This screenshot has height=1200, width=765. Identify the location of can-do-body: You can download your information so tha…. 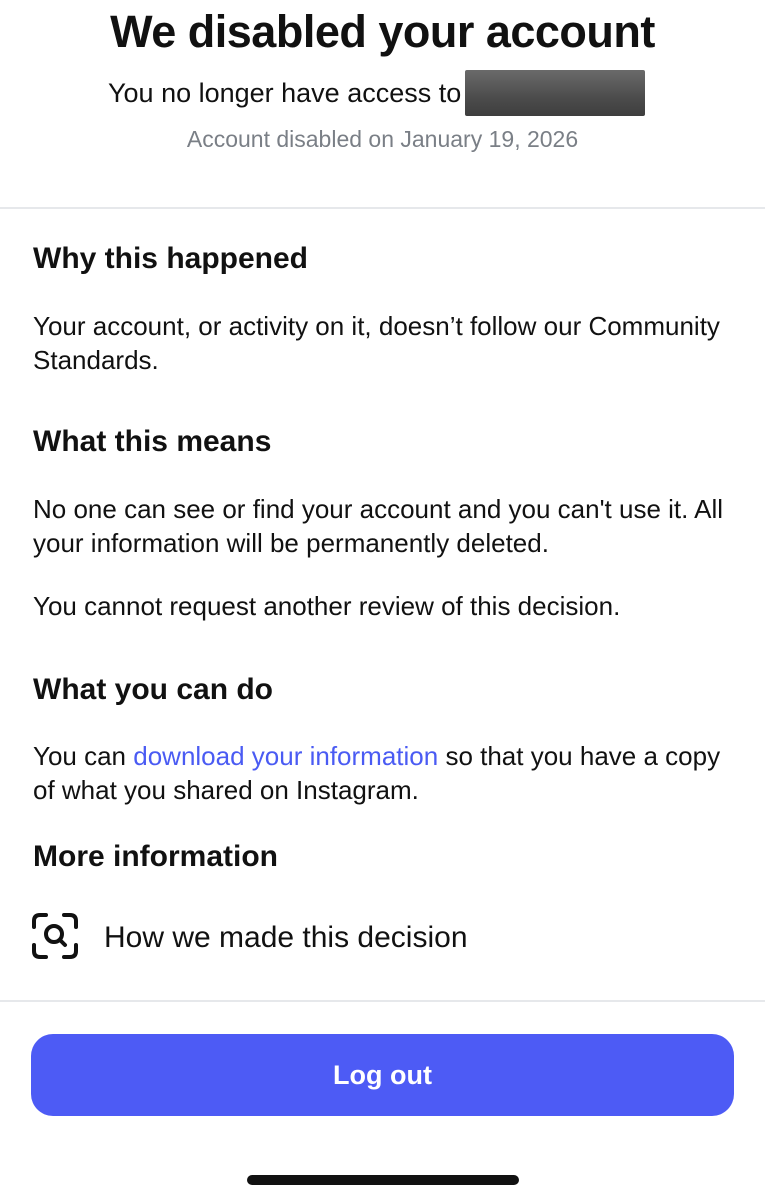
(383, 773).